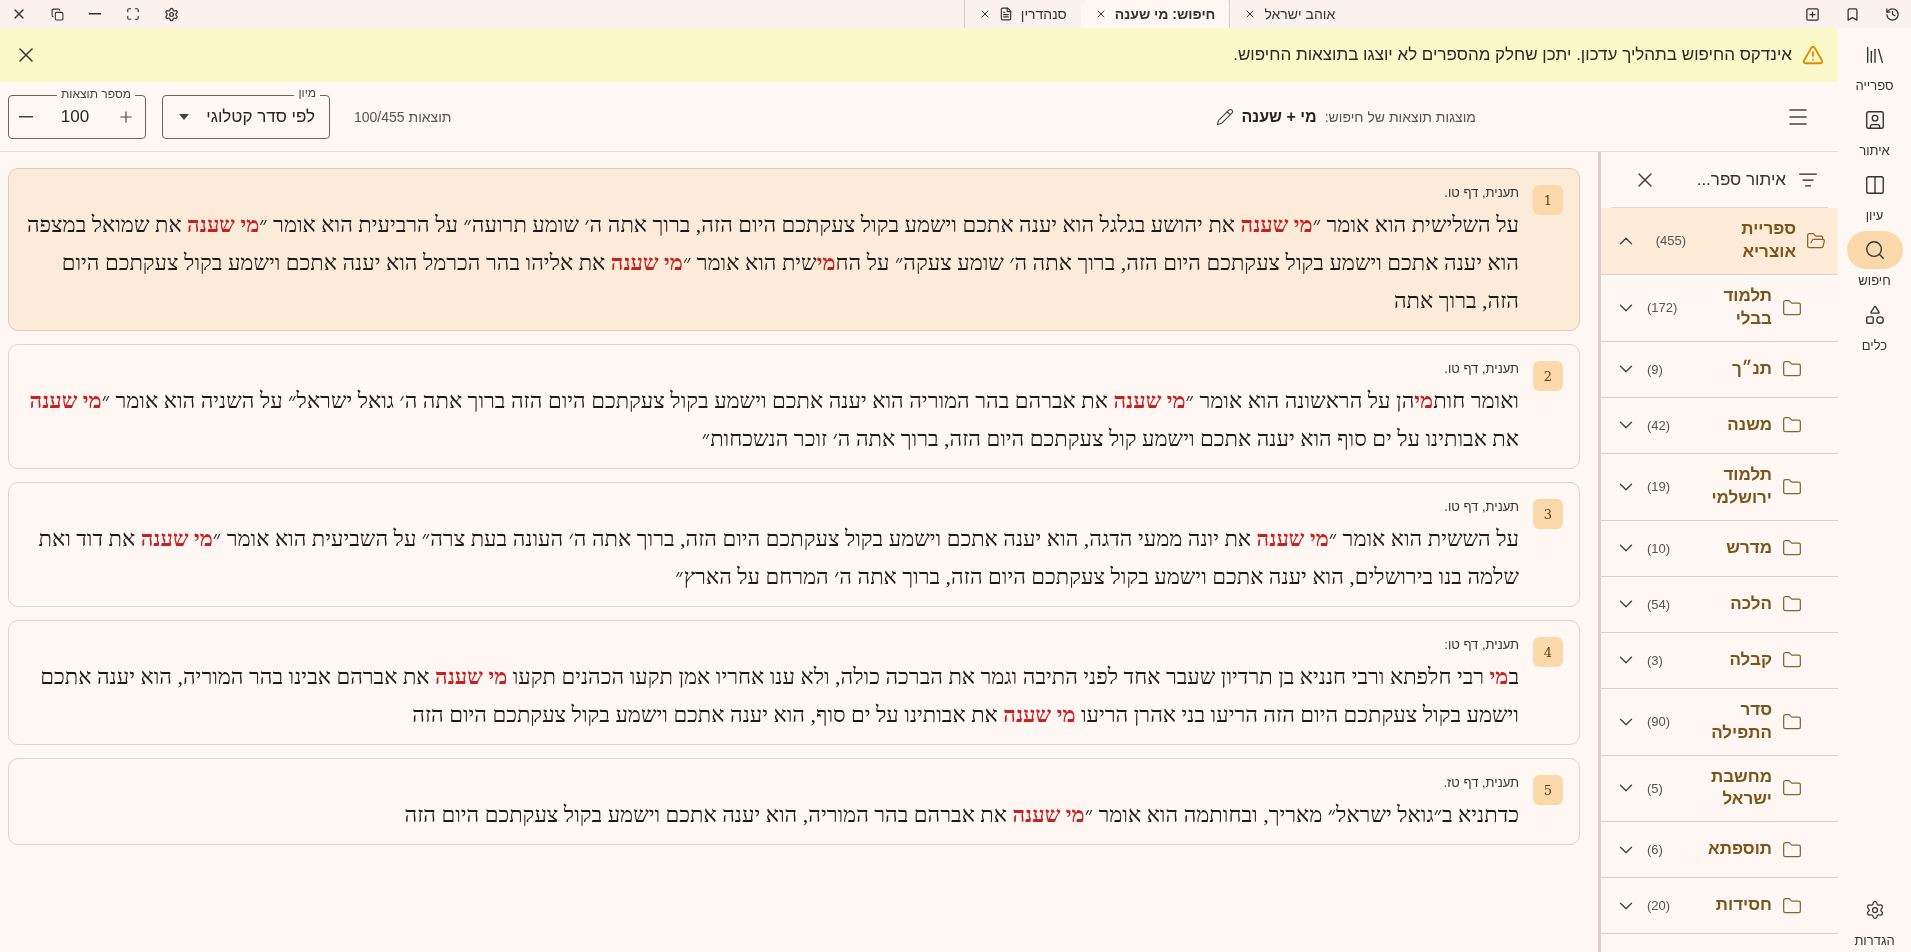 The height and width of the screenshot is (952, 1911). I want to click on result-snippet: כדתניא ב״גואל ישראל״ מאריך, ובחותמה הוא אומר ״מי שענה את אברהם בהר המוריה, הוא יענה אתכם וישמע בקול צעקתכם היום הזה, so click(961, 815).